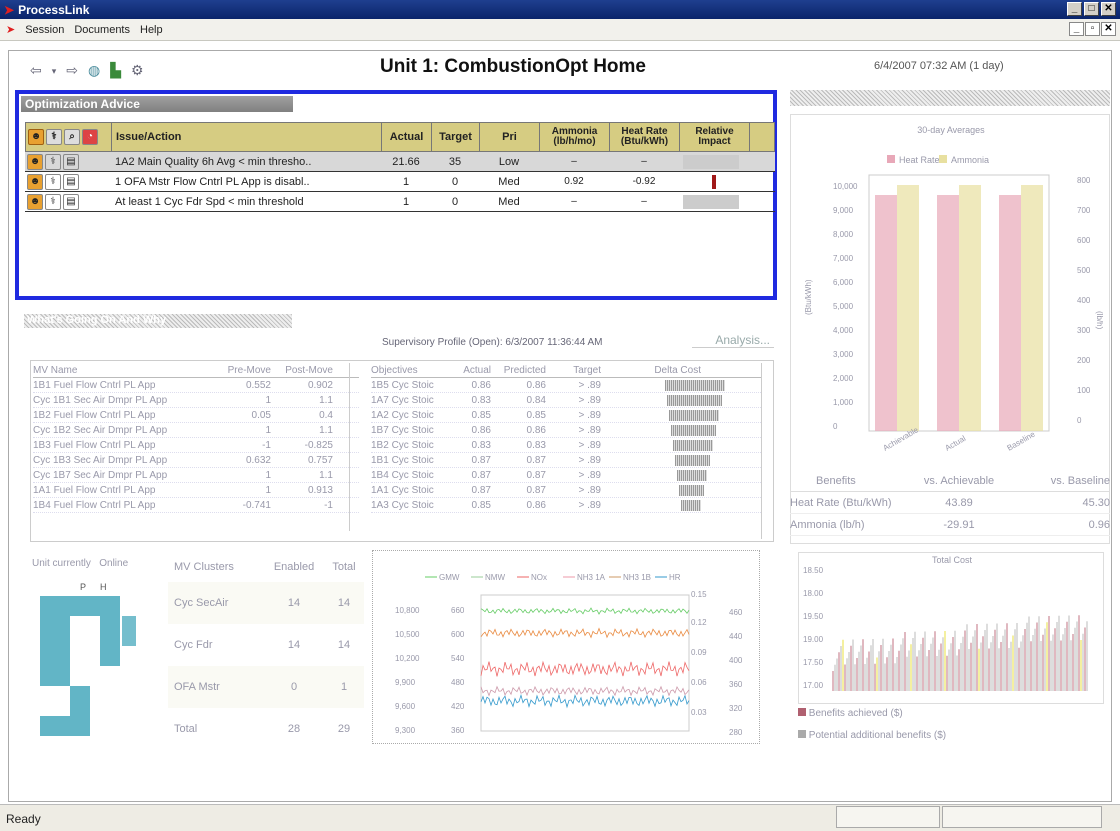 The height and width of the screenshot is (831, 1120). I want to click on mv-row: 1B2 Fuel Flow Cntrl PL App 0.05 0.4, so click(196, 415).